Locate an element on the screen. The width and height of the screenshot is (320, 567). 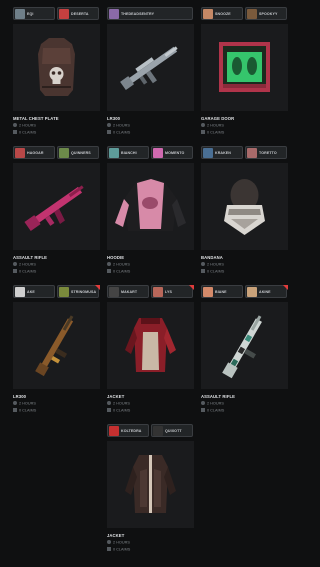
creator-name: HAGGAR is located at coordinates (35, 153).